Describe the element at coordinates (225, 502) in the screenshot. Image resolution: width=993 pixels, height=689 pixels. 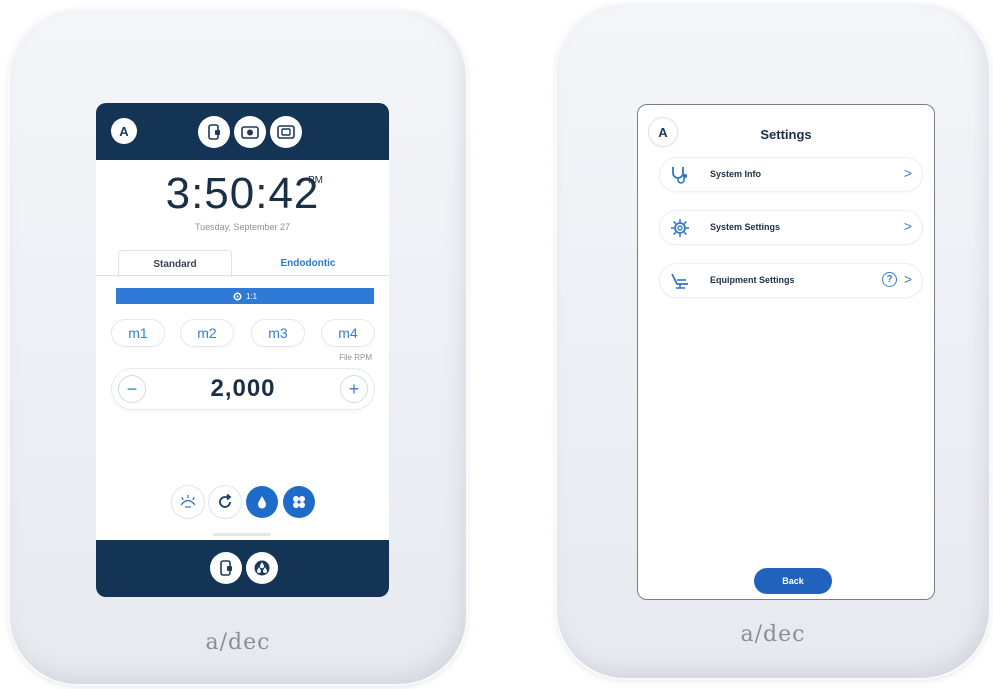
I see `reverse-icon` at that location.